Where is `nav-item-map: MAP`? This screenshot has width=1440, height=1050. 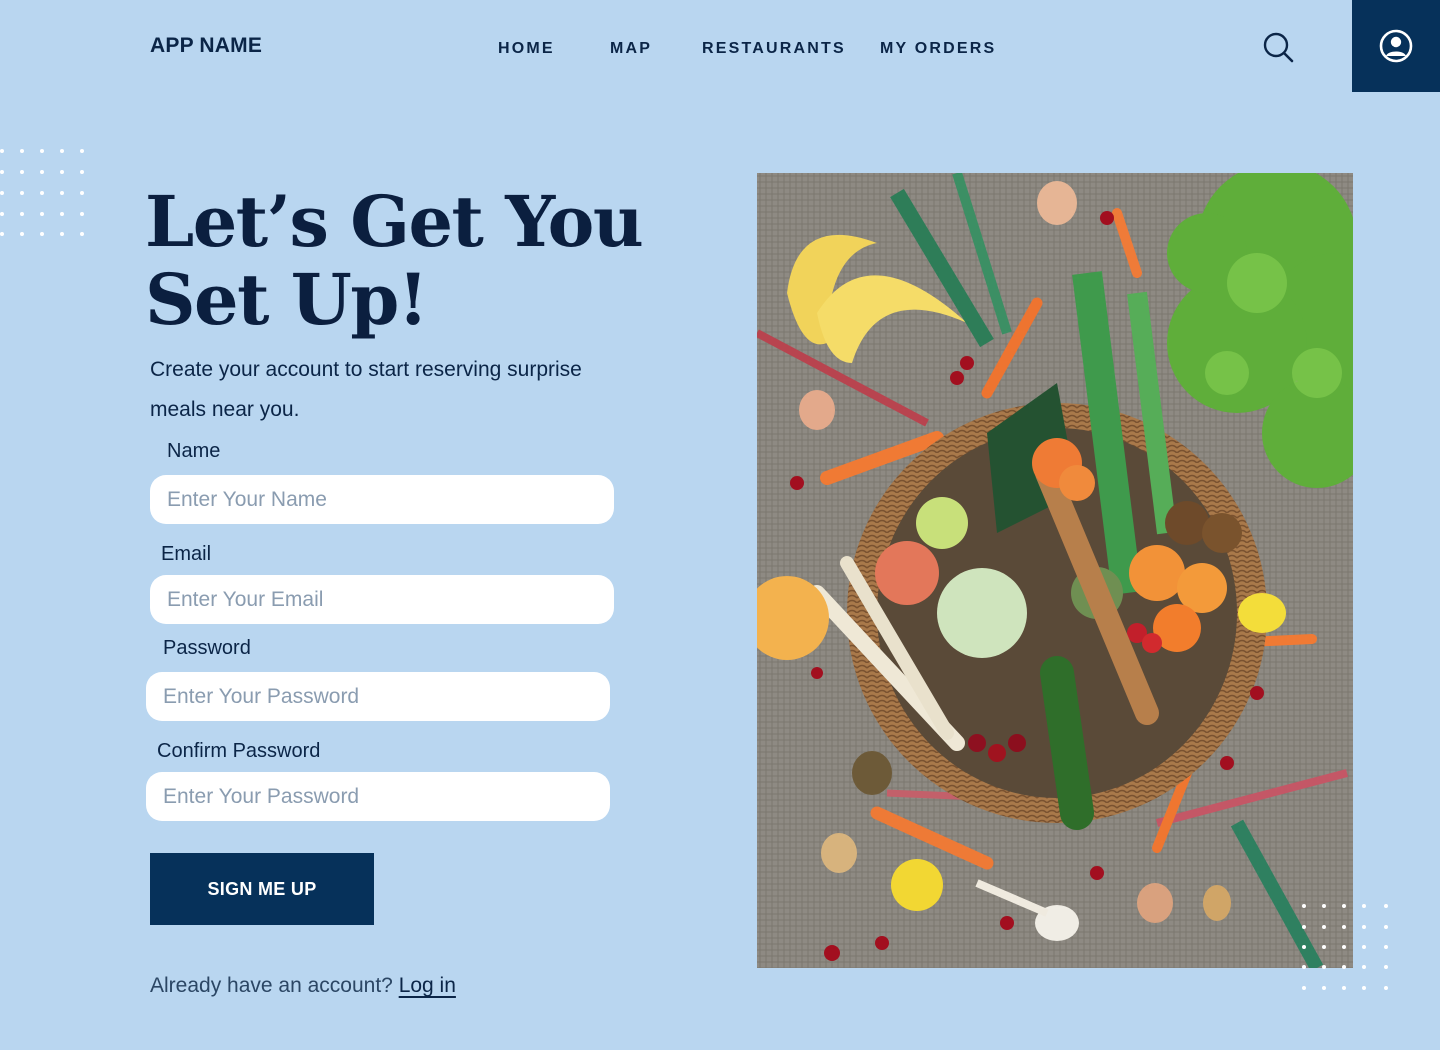 nav-item-map: MAP is located at coordinates (631, 49).